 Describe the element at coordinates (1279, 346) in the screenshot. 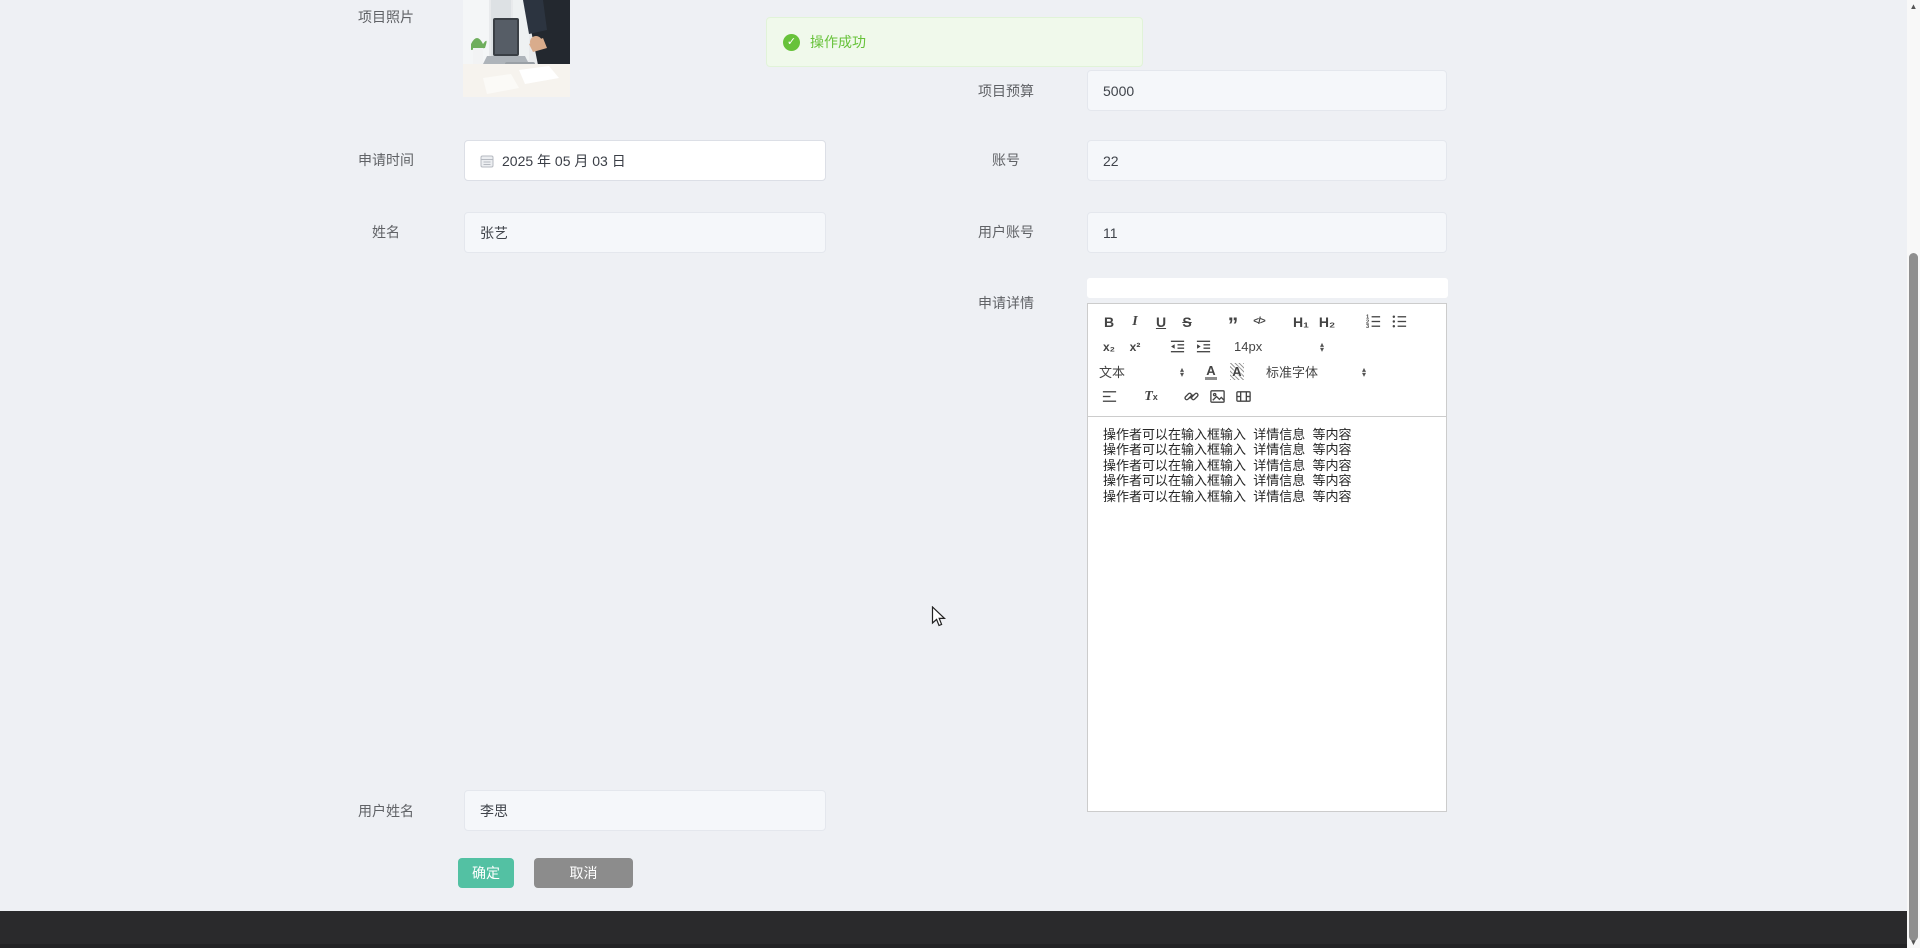

I see `size-picker: 14px ▴ ▾` at that location.